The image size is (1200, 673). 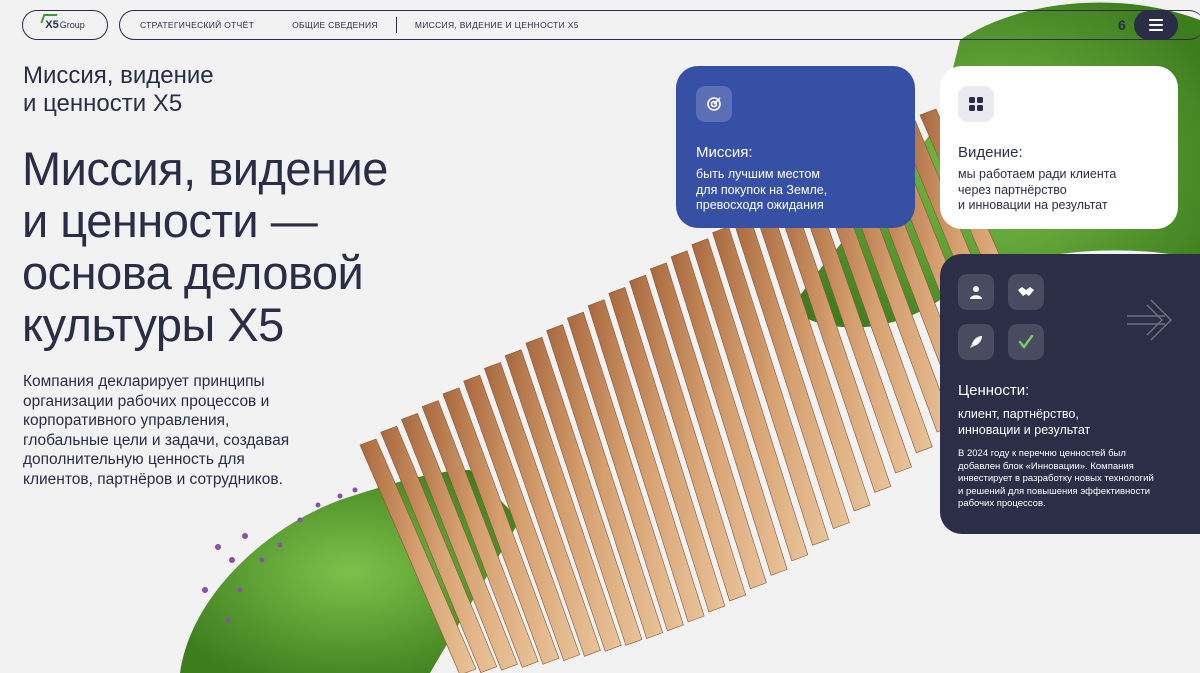 What do you see at coordinates (396, 25) in the screenshot?
I see `breadcrumb-divider` at bounding box center [396, 25].